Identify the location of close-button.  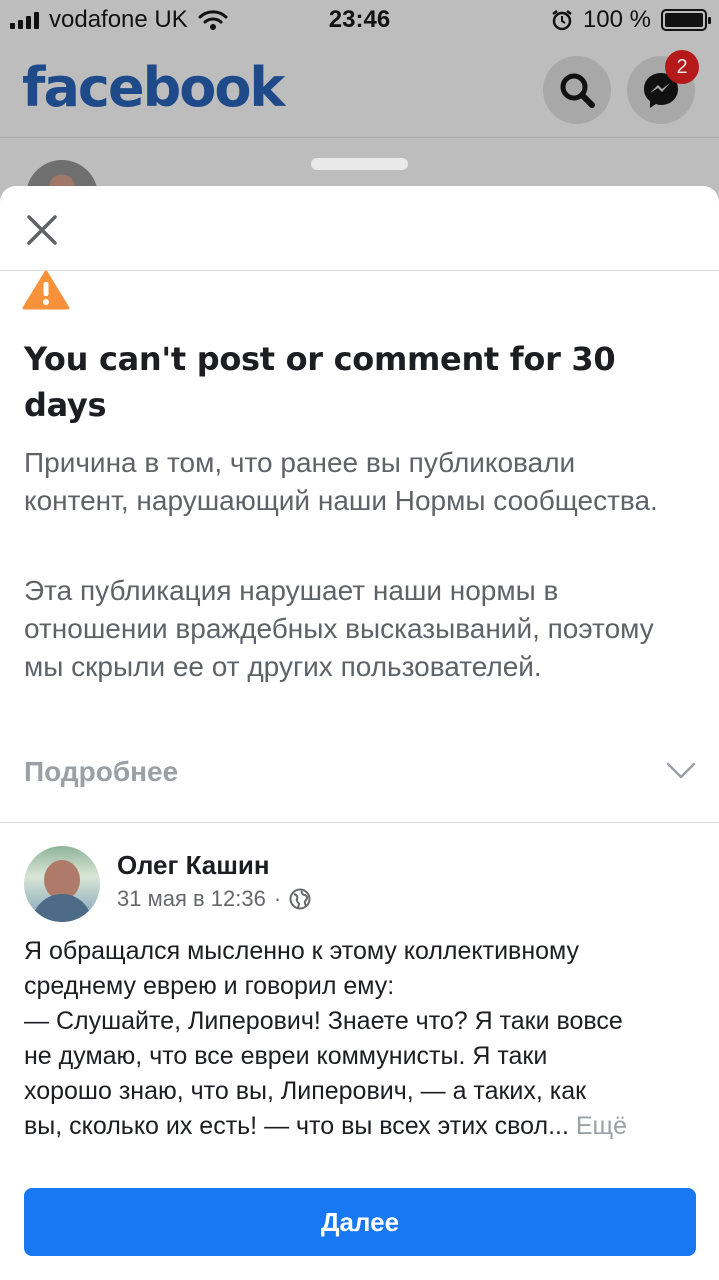
(42, 230).